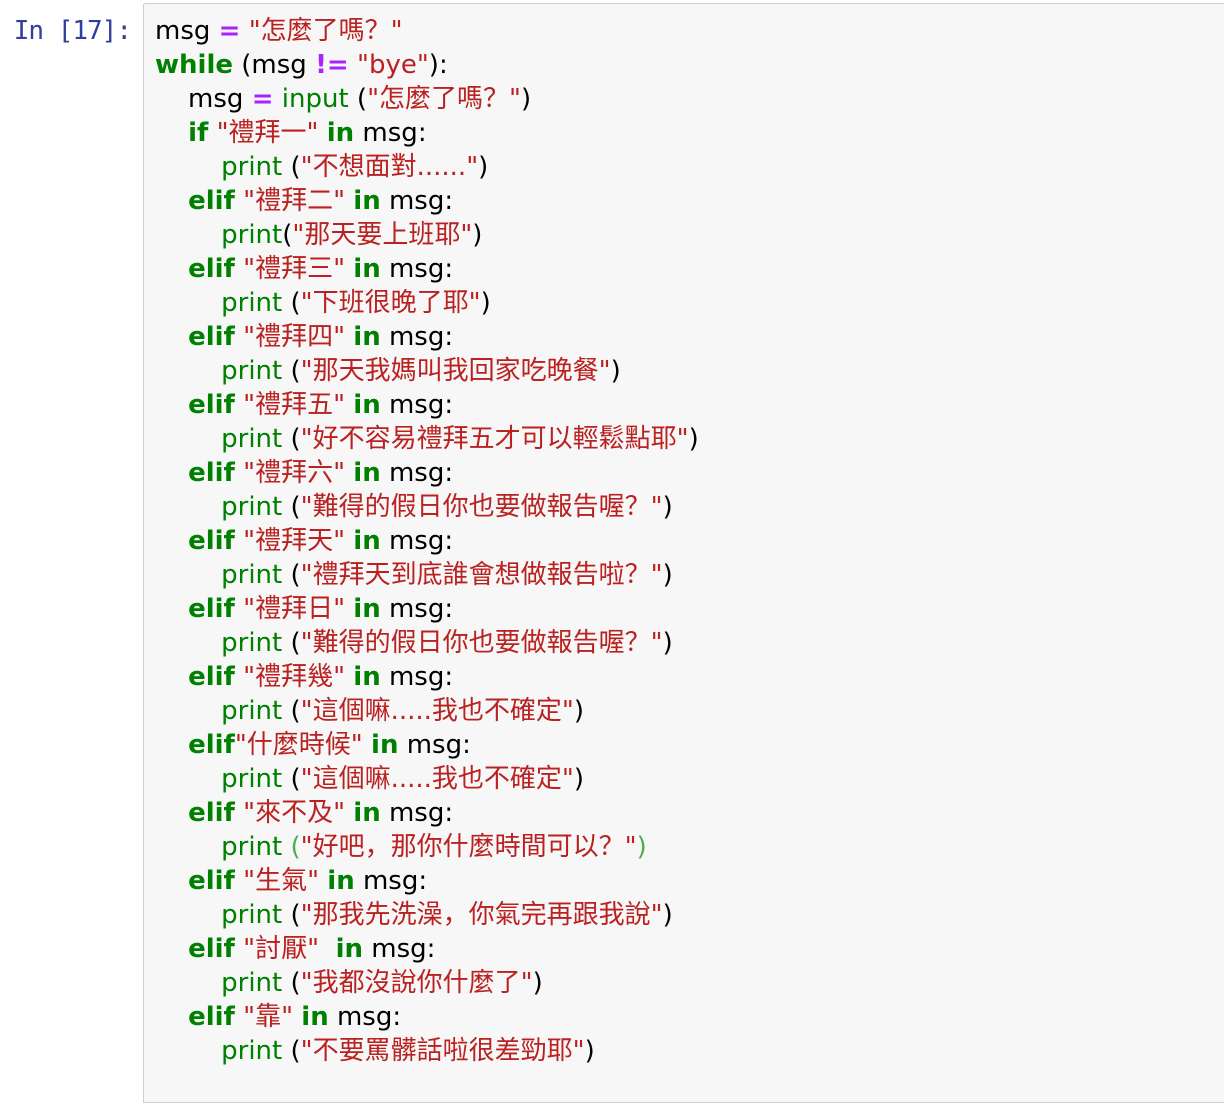  Describe the element at coordinates (389, 167) in the screenshot. I see `string-token: "不想面對......"` at that location.